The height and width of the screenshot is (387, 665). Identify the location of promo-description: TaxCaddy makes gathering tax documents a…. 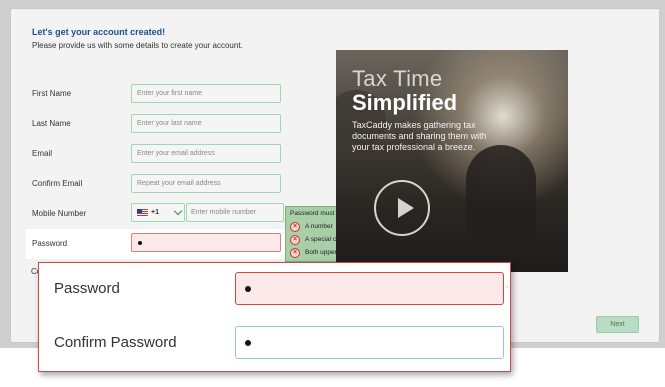
(419, 136).